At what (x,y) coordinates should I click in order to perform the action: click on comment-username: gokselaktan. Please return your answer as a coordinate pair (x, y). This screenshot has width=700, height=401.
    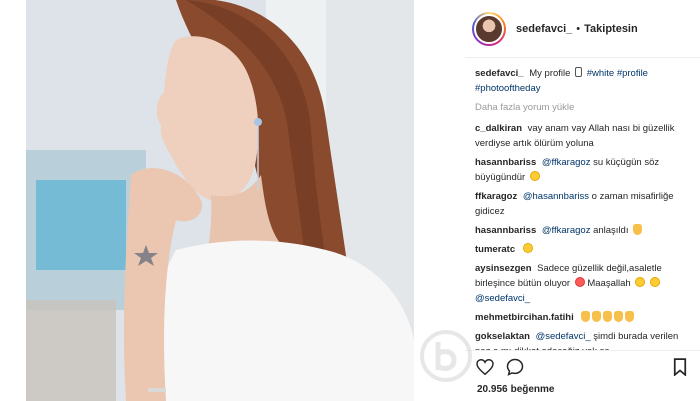
    Looking at the image, I should click on (502, 336).